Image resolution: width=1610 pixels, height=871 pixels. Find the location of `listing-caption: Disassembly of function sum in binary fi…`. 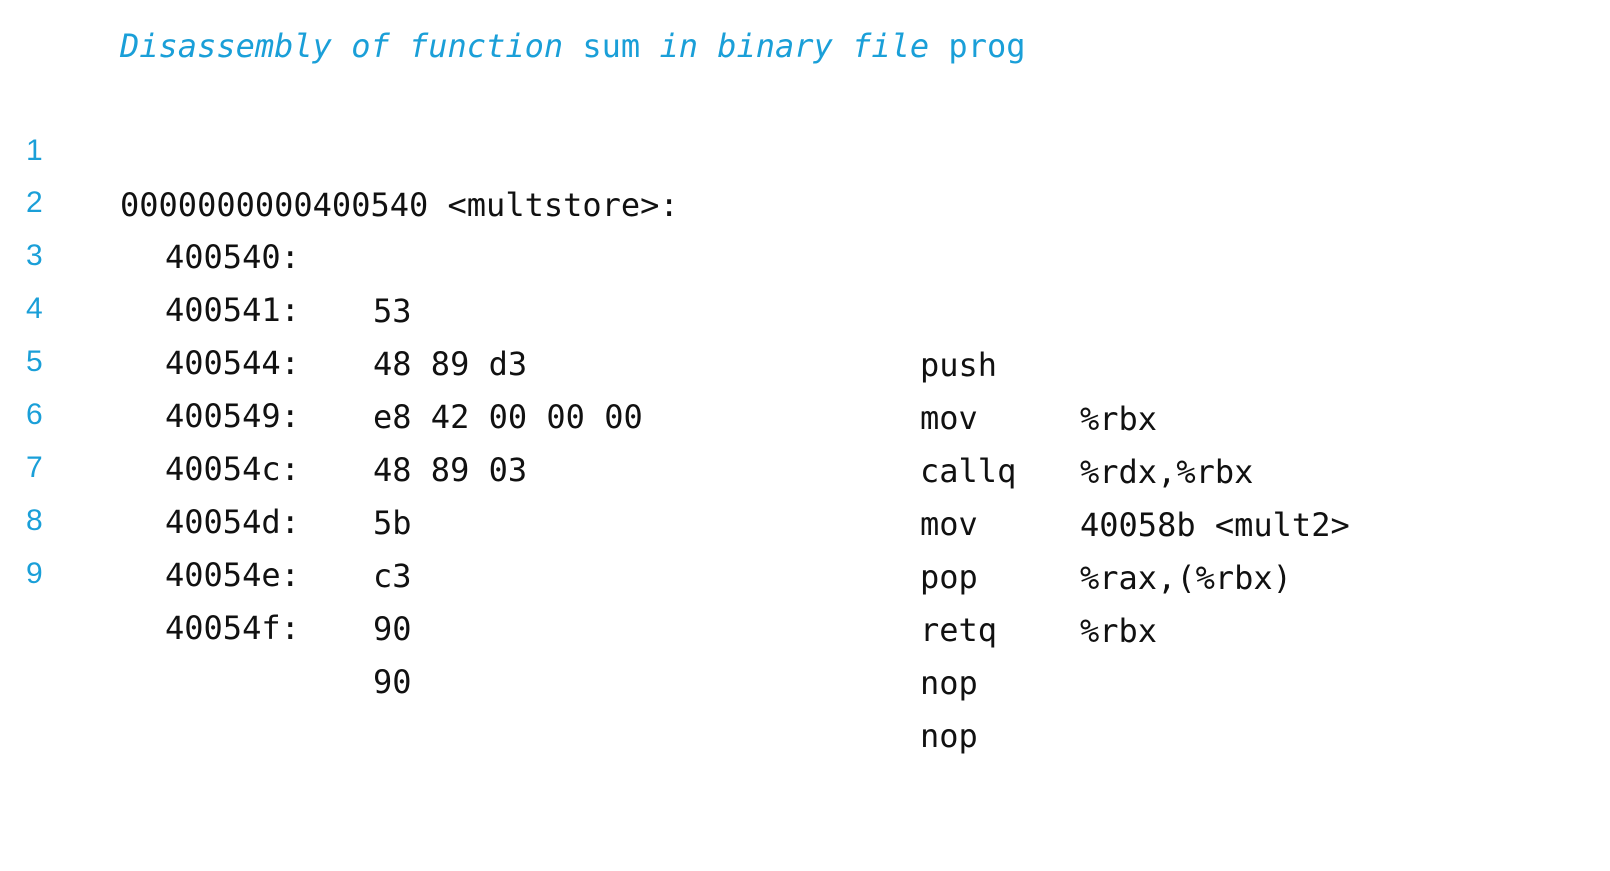

listing-caption: Disassembly of function sum in binary fi… is located at coordinates (572, 46).